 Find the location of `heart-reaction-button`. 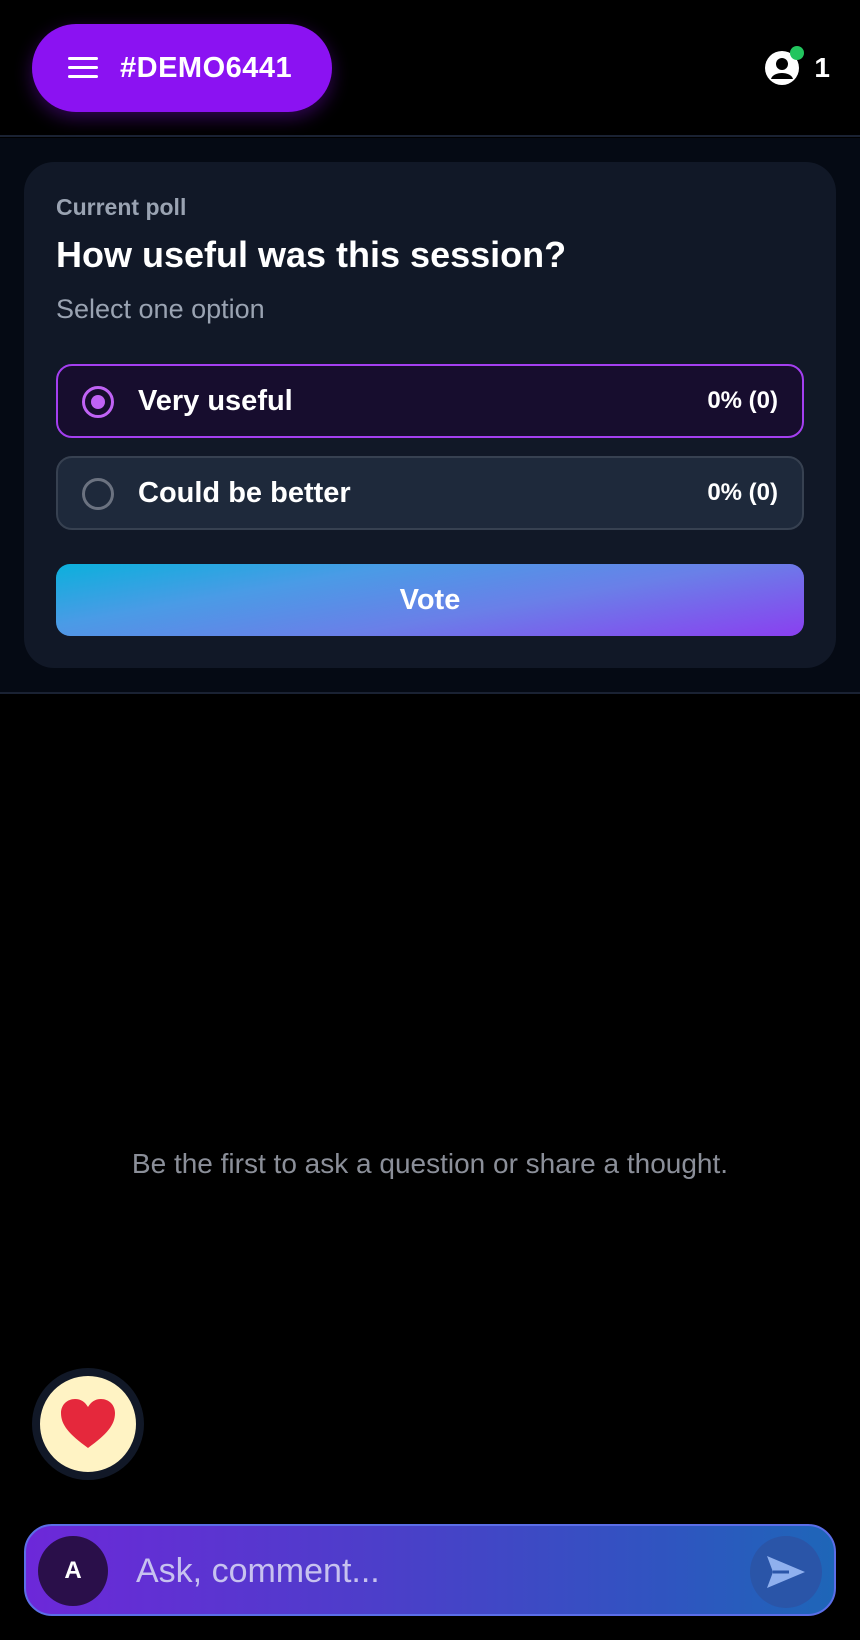

heart-reaction-button is located at coordinates (88, 1424).